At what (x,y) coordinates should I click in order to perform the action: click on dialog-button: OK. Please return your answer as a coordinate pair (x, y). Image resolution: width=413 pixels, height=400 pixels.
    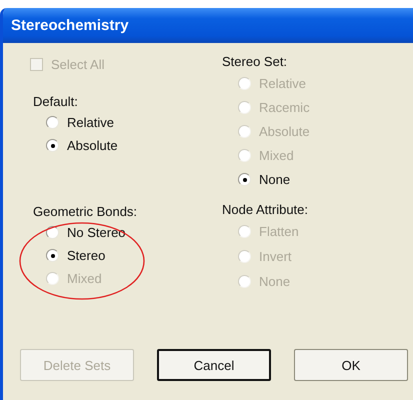
    Looking at the image, I should click on (351, 365).